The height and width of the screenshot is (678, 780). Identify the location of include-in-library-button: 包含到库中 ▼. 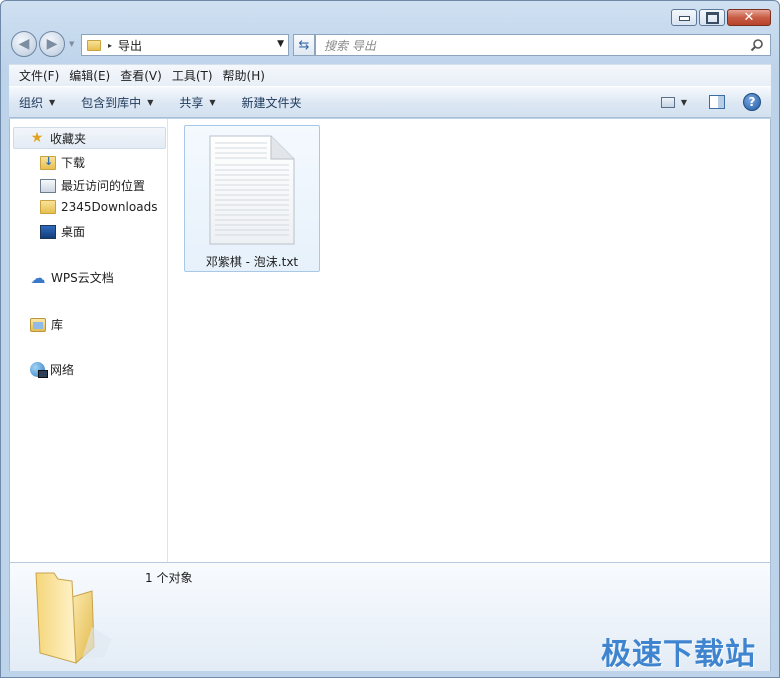
(117, 102).